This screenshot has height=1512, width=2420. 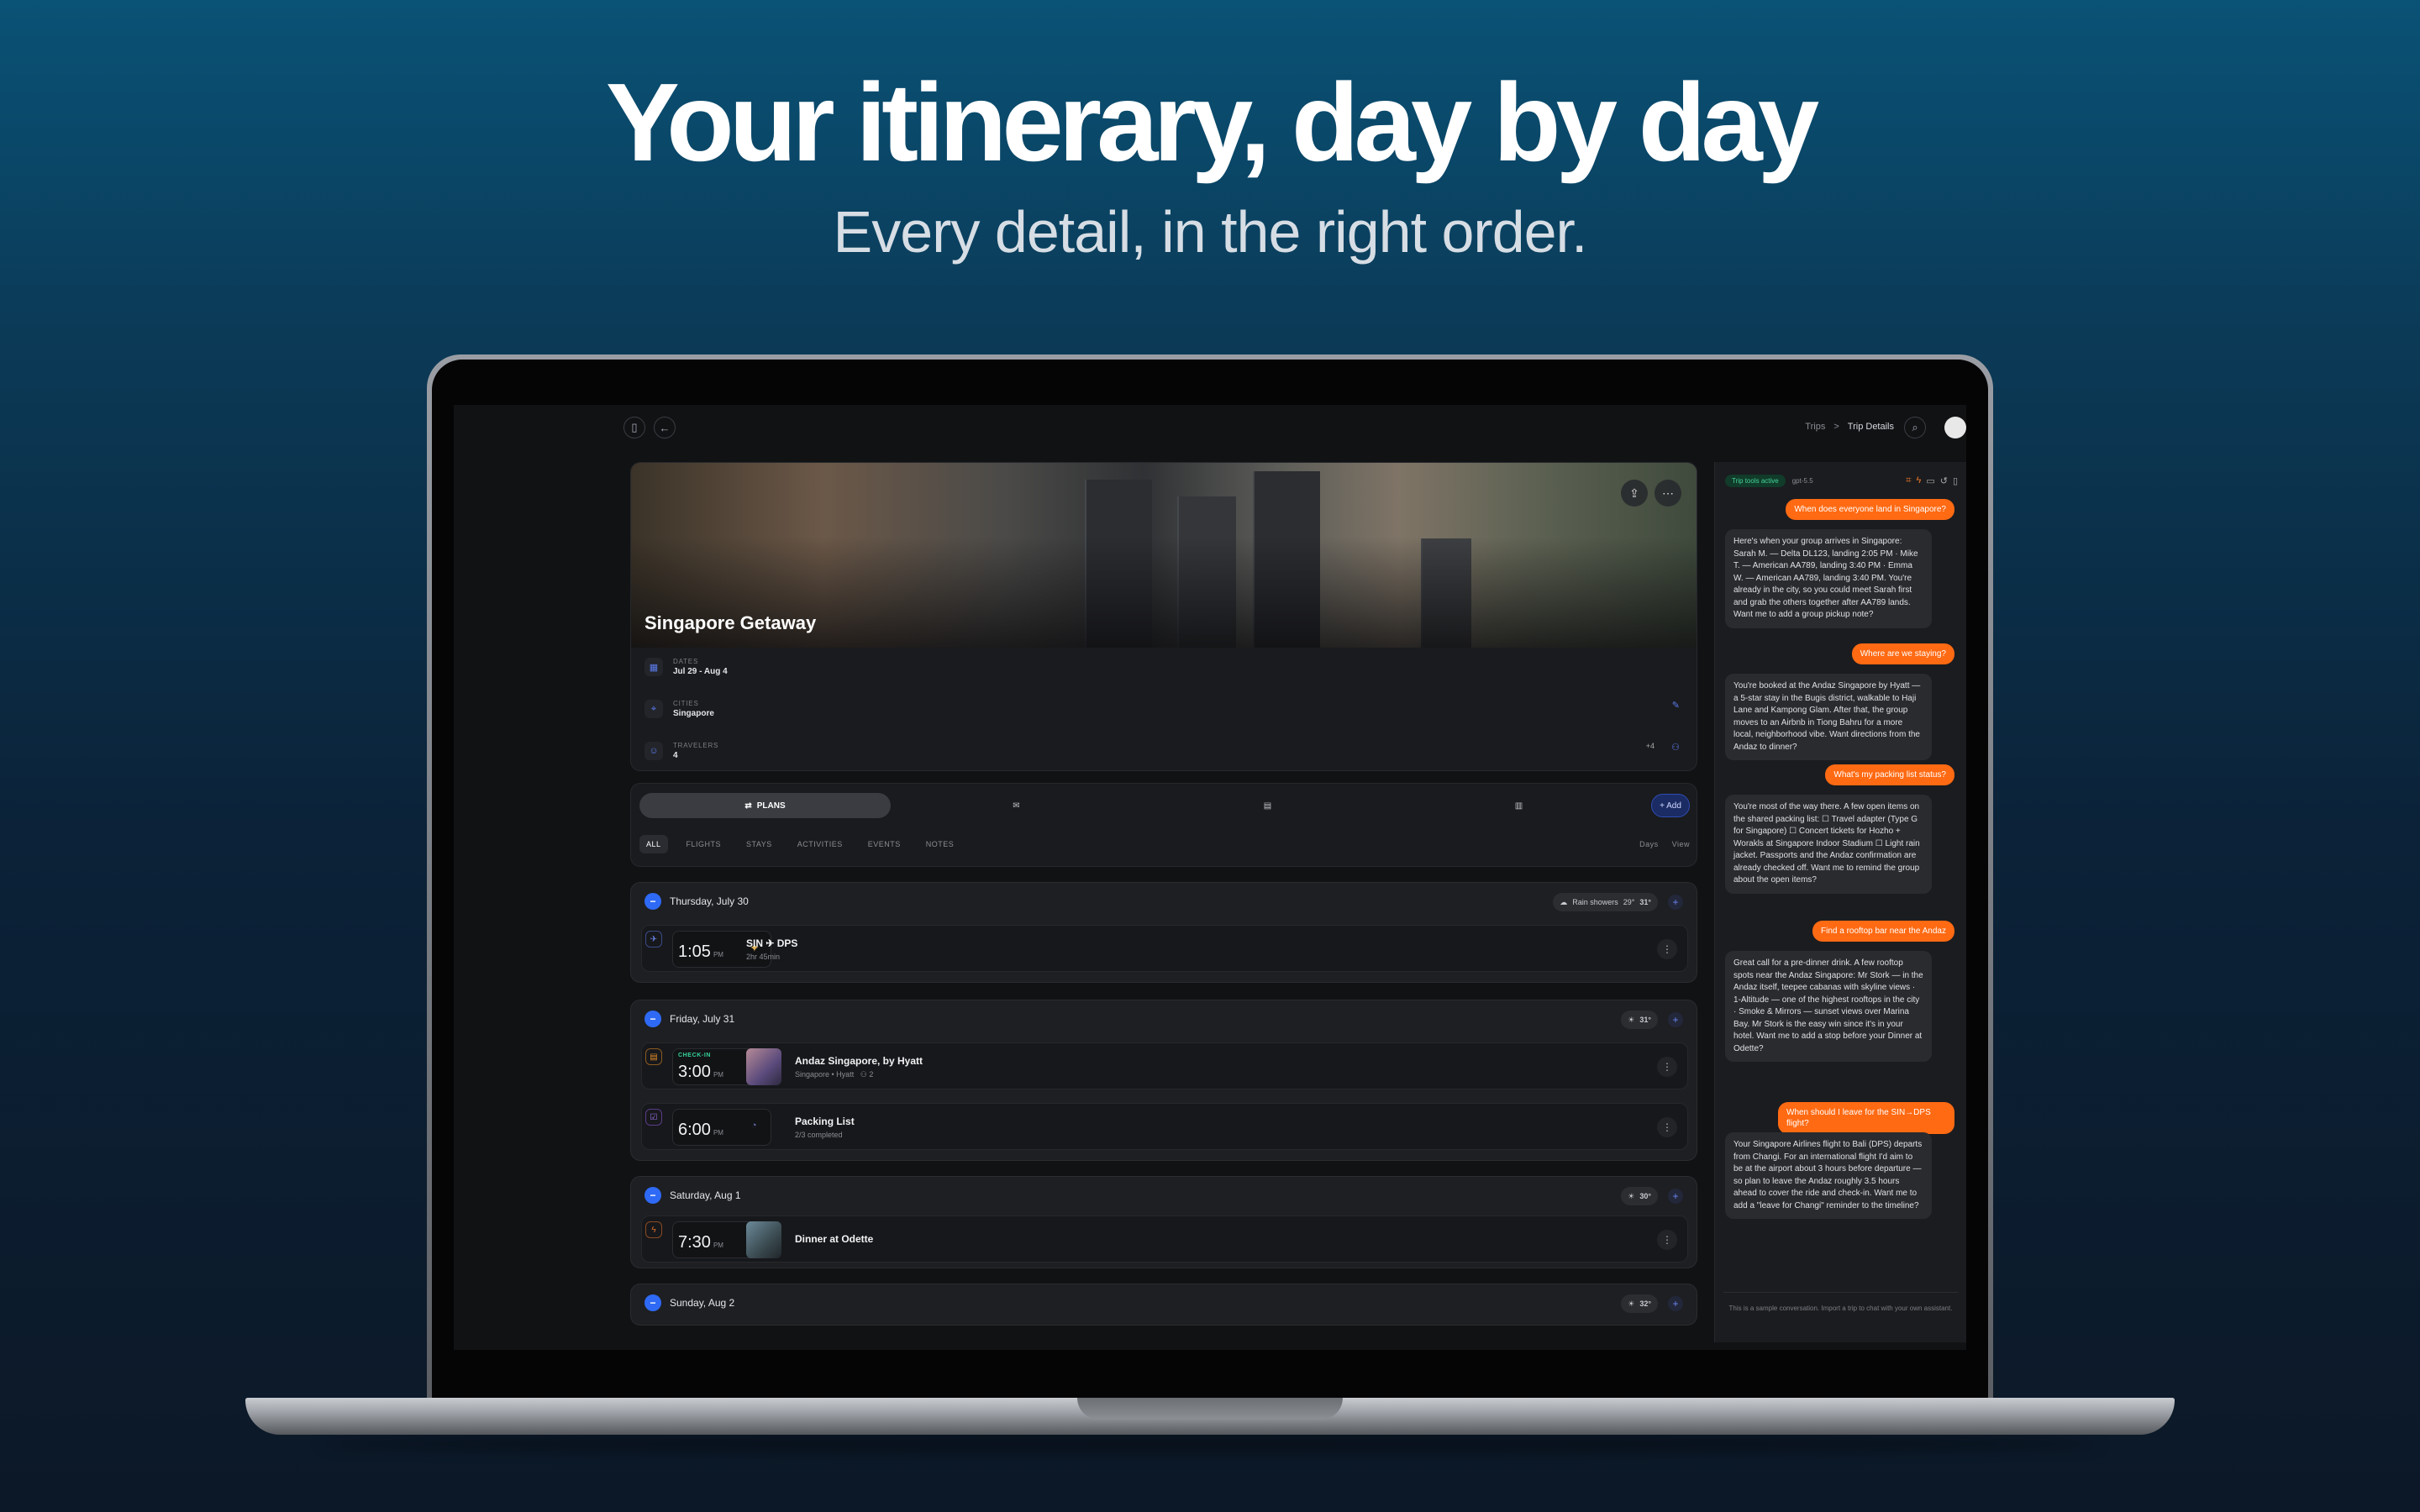 I want to click on filter-stays: STAYS, so click(x=759, y=844).